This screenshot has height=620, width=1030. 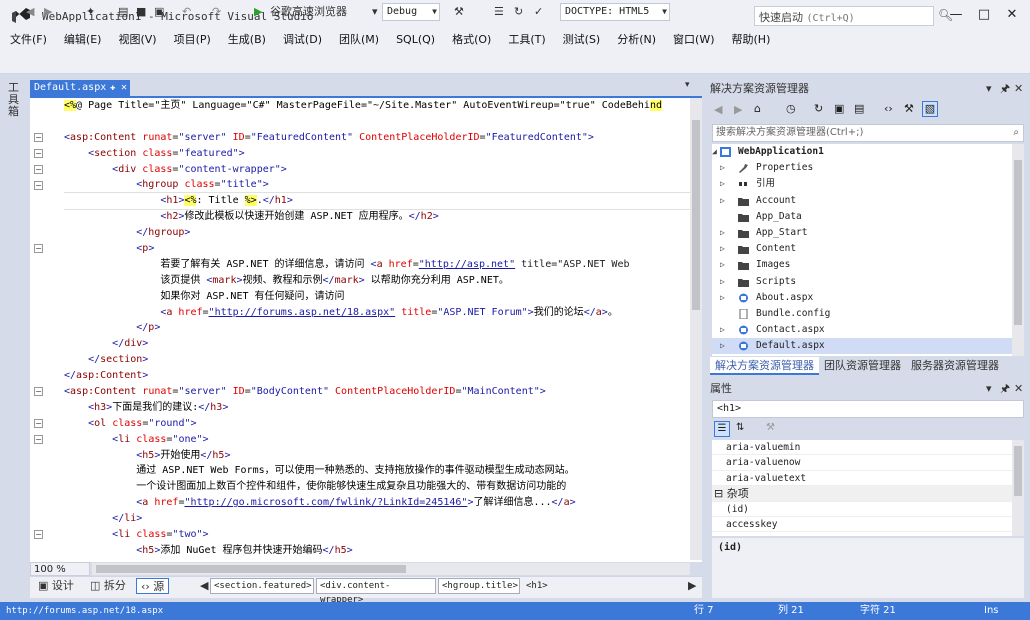 What do you see at coordinates (862, 525) in the screenshot?
I see `property-row: accesskey` at bounding box center [862, 525].